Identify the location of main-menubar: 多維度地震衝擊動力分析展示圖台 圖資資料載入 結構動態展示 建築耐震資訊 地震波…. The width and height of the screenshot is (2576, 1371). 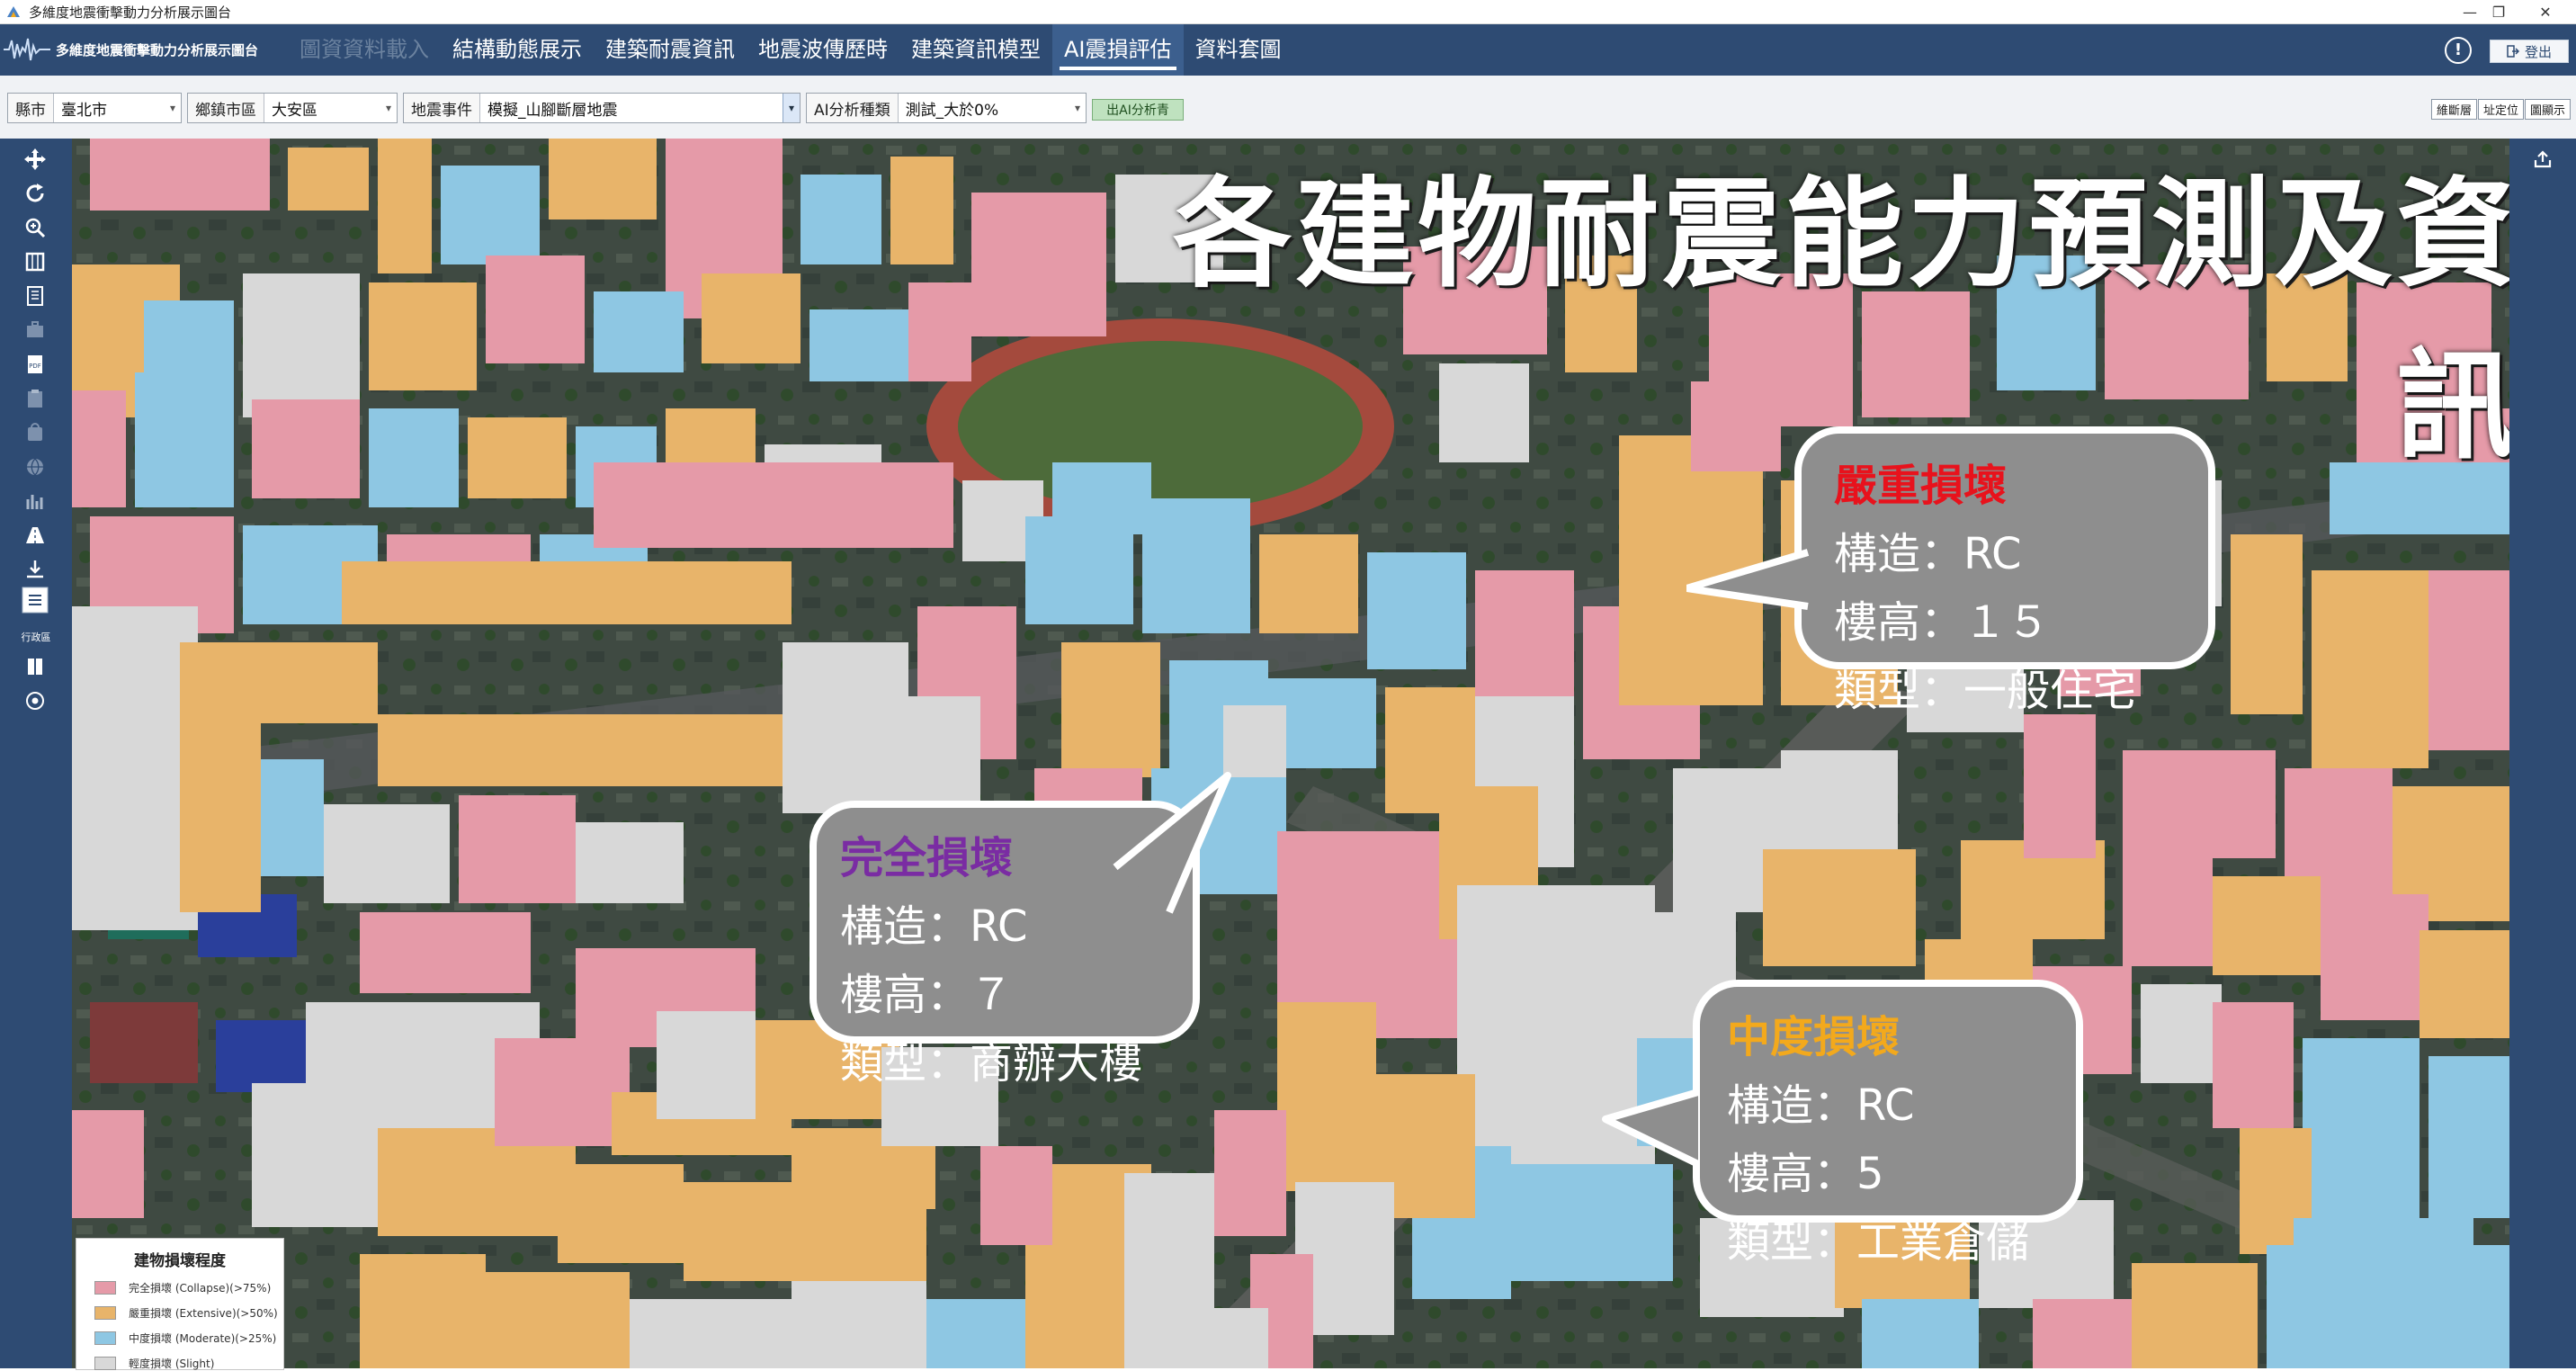
(1288, 50).